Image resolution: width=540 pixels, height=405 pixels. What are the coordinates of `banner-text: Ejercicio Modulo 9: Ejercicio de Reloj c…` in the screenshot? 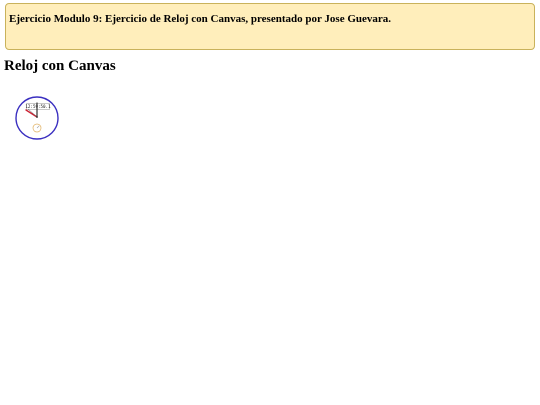 It's located at (200, 19).